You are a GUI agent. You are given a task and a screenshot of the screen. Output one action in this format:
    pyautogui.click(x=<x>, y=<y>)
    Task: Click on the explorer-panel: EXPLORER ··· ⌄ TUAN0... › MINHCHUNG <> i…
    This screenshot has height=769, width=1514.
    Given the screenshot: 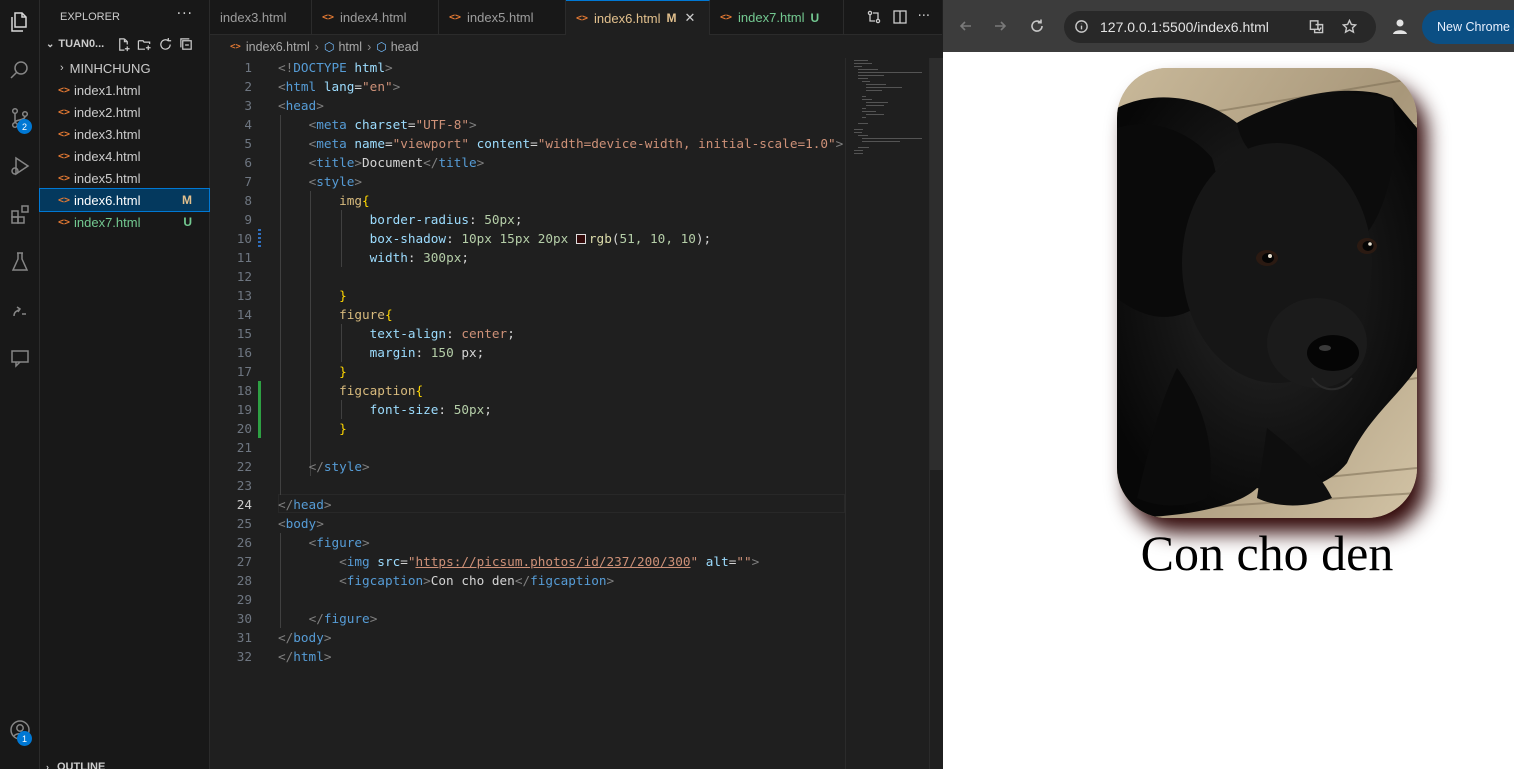 What is the action you would take?
    pyautogui.click(x=124, y=384)
    